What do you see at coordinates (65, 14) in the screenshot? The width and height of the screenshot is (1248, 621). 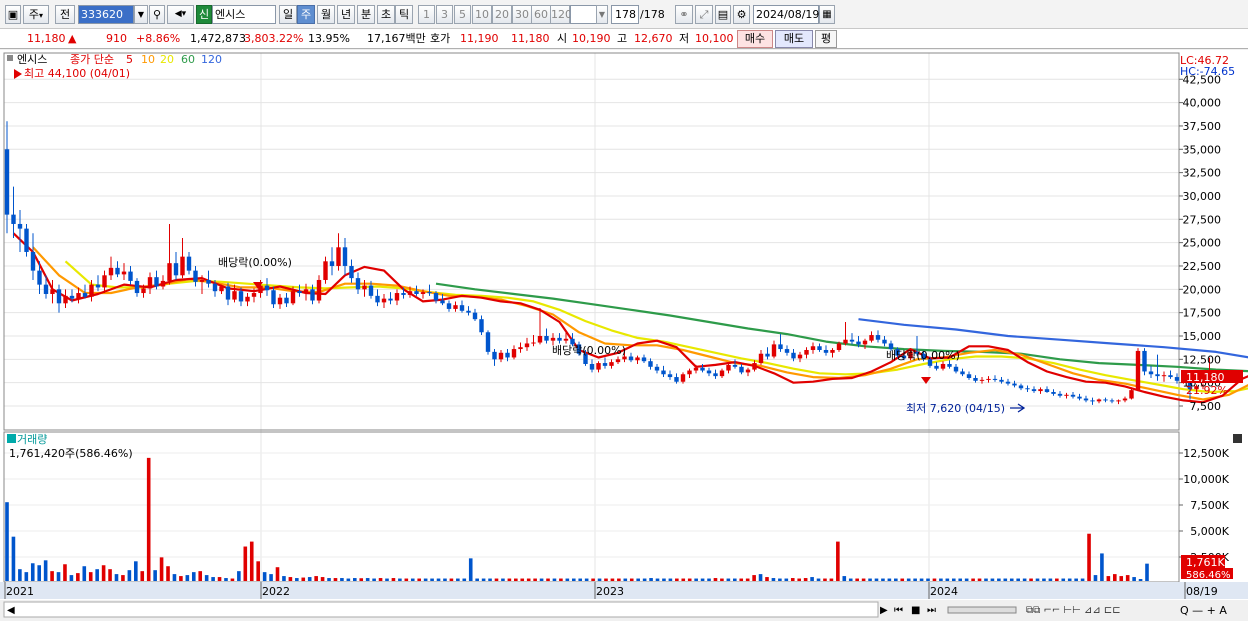 I see `prev-button: 전` at bounding box center [65, 14].